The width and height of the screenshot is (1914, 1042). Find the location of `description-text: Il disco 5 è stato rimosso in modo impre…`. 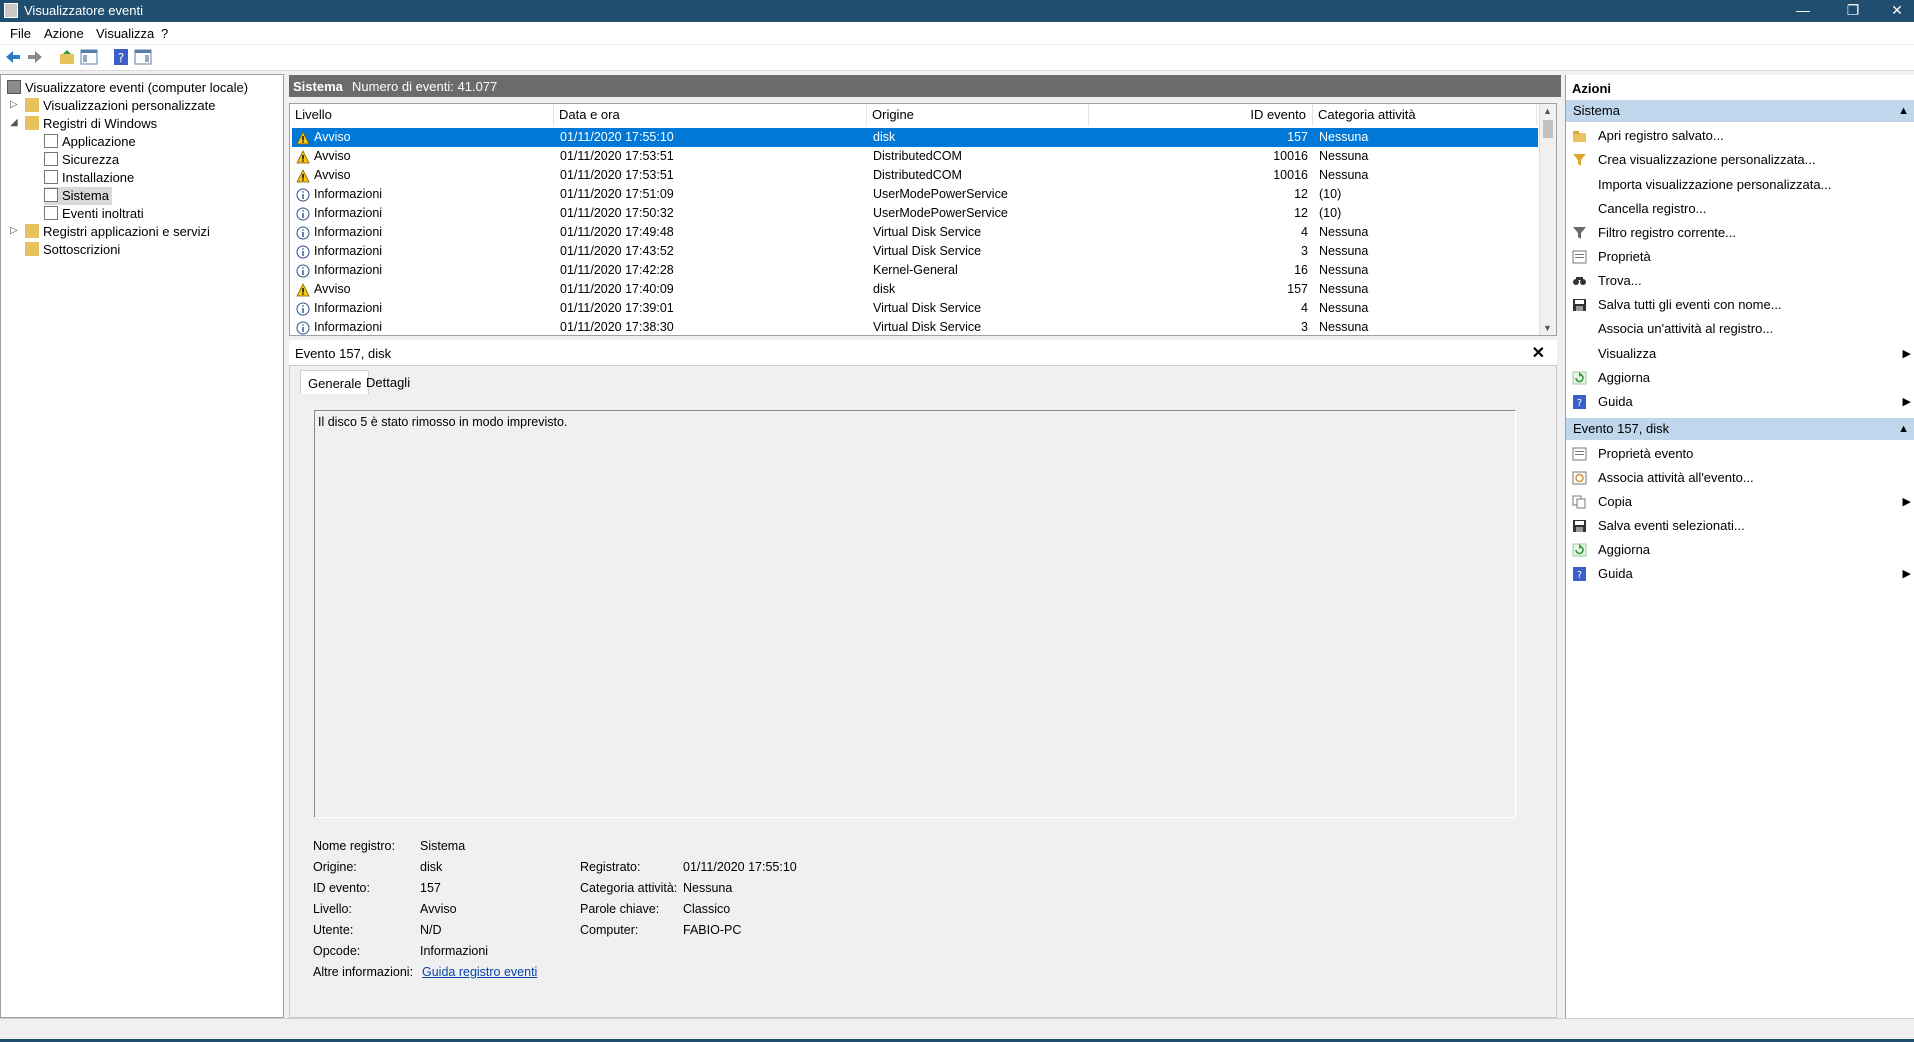

description-text: Il disco 5 è stato rimosso in modo impre… is located at coordinates (443, 422).